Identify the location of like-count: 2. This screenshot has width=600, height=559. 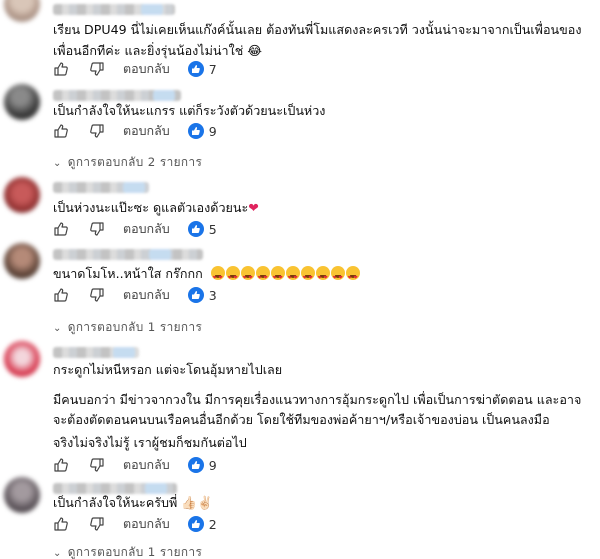
(212, 524).